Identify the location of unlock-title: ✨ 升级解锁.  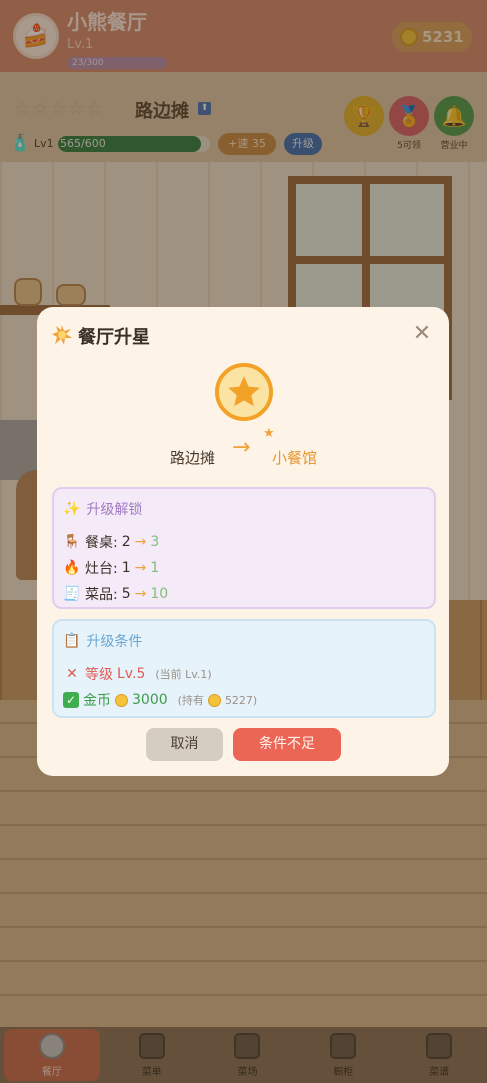
(244, 509).